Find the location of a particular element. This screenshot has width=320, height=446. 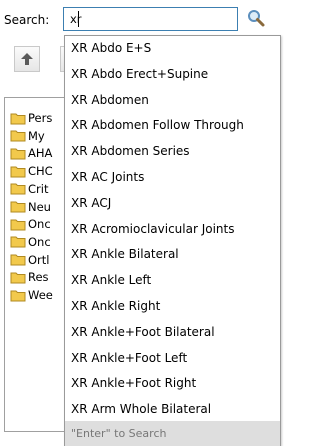

suggestion-item: XR Acromioclavicular Joints is located at coordinates (152, 229).